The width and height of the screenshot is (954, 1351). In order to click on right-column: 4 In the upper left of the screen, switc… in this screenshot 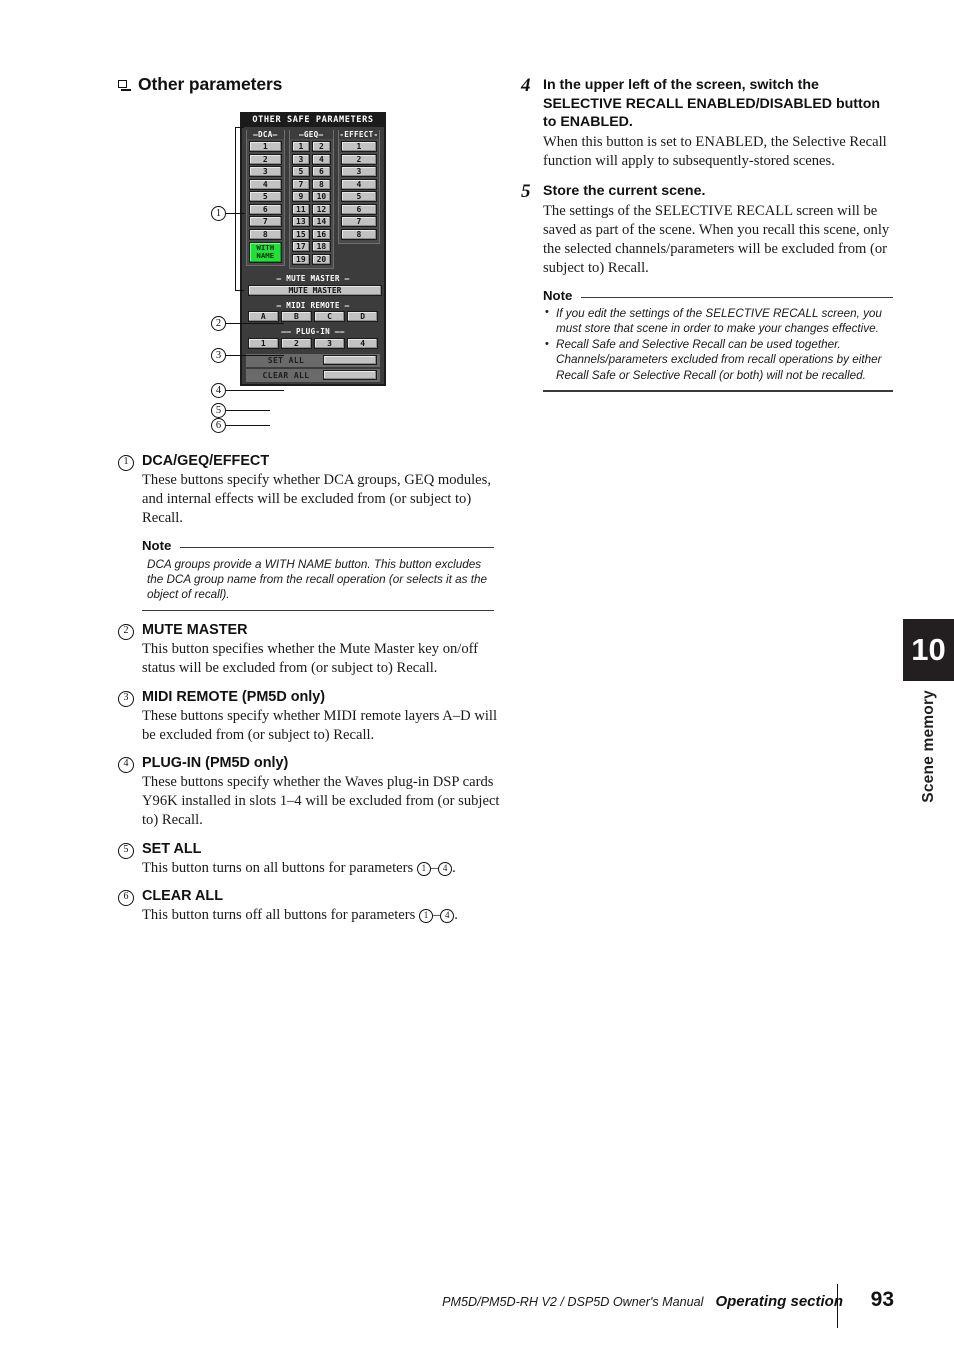, I will do `click(707, 244)`.